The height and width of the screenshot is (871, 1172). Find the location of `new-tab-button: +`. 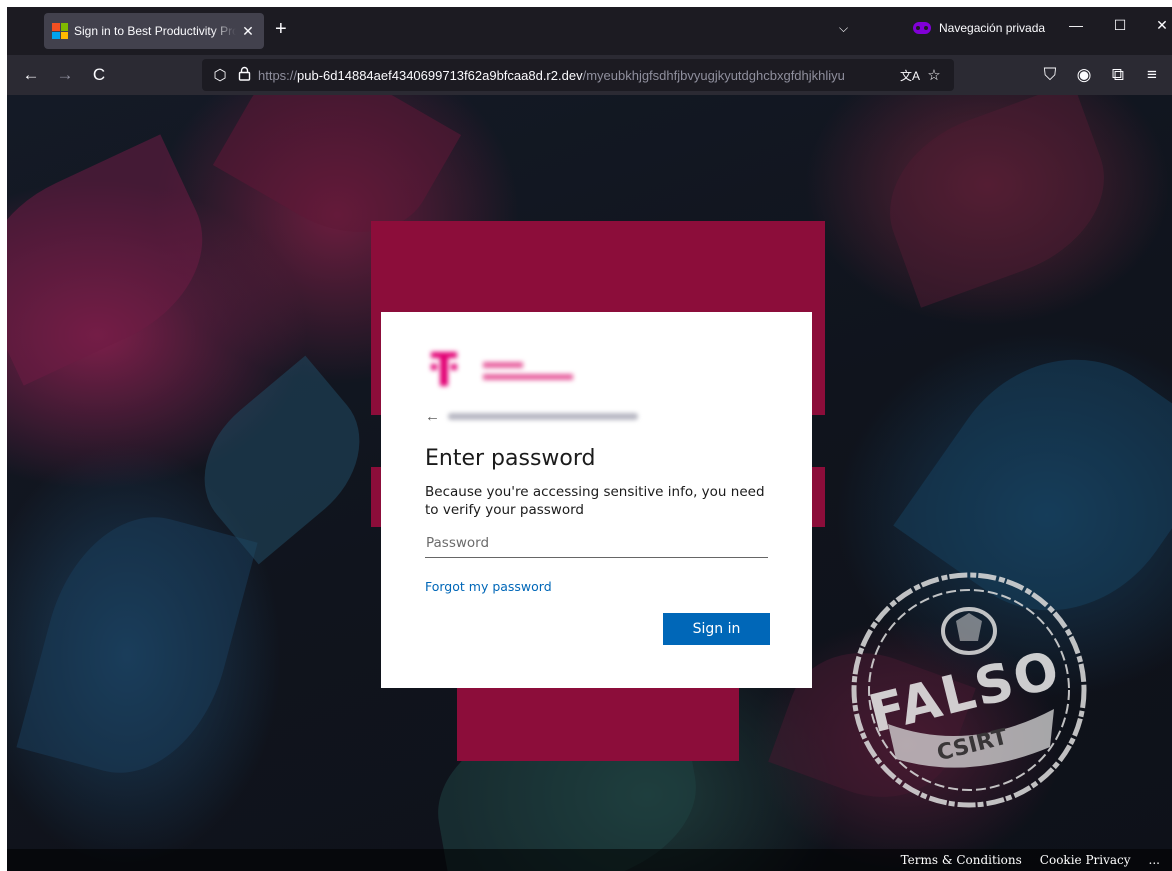

new-tab-button: + is located at coordinates (281, 29).